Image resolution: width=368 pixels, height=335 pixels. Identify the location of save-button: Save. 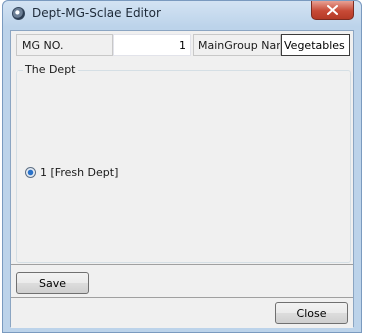
(52, 283).